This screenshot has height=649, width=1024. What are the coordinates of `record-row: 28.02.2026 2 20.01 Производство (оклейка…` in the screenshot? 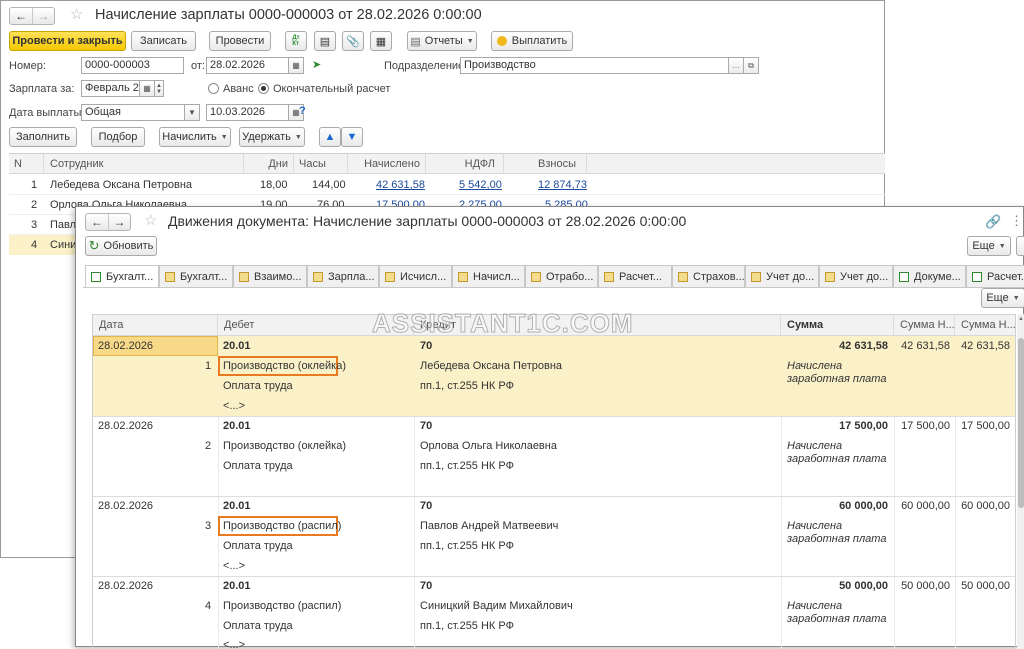 It's located at (554, 456).